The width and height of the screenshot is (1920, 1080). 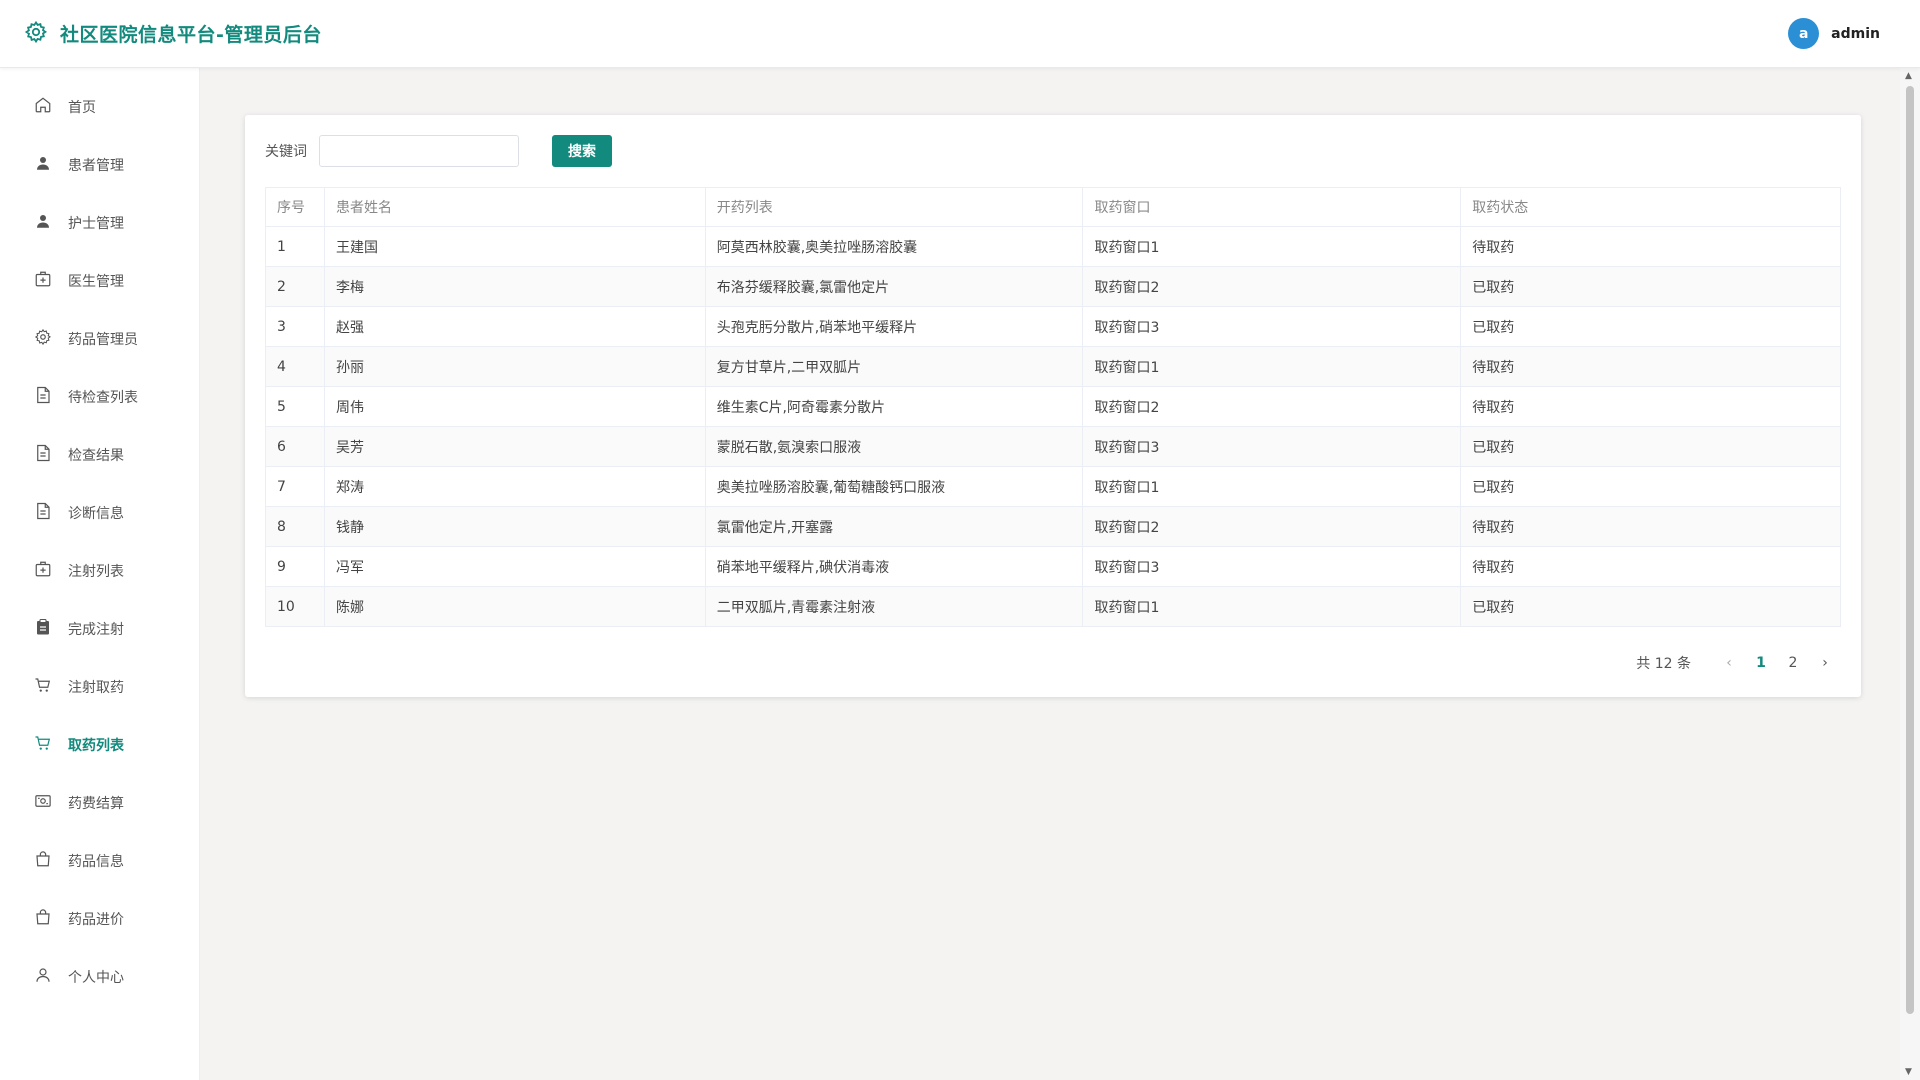 What do you see at coordinates (96, 862) in the screenshot?
I see `sidebar-item-label: 药品信息` at bounding box center [96, 862].